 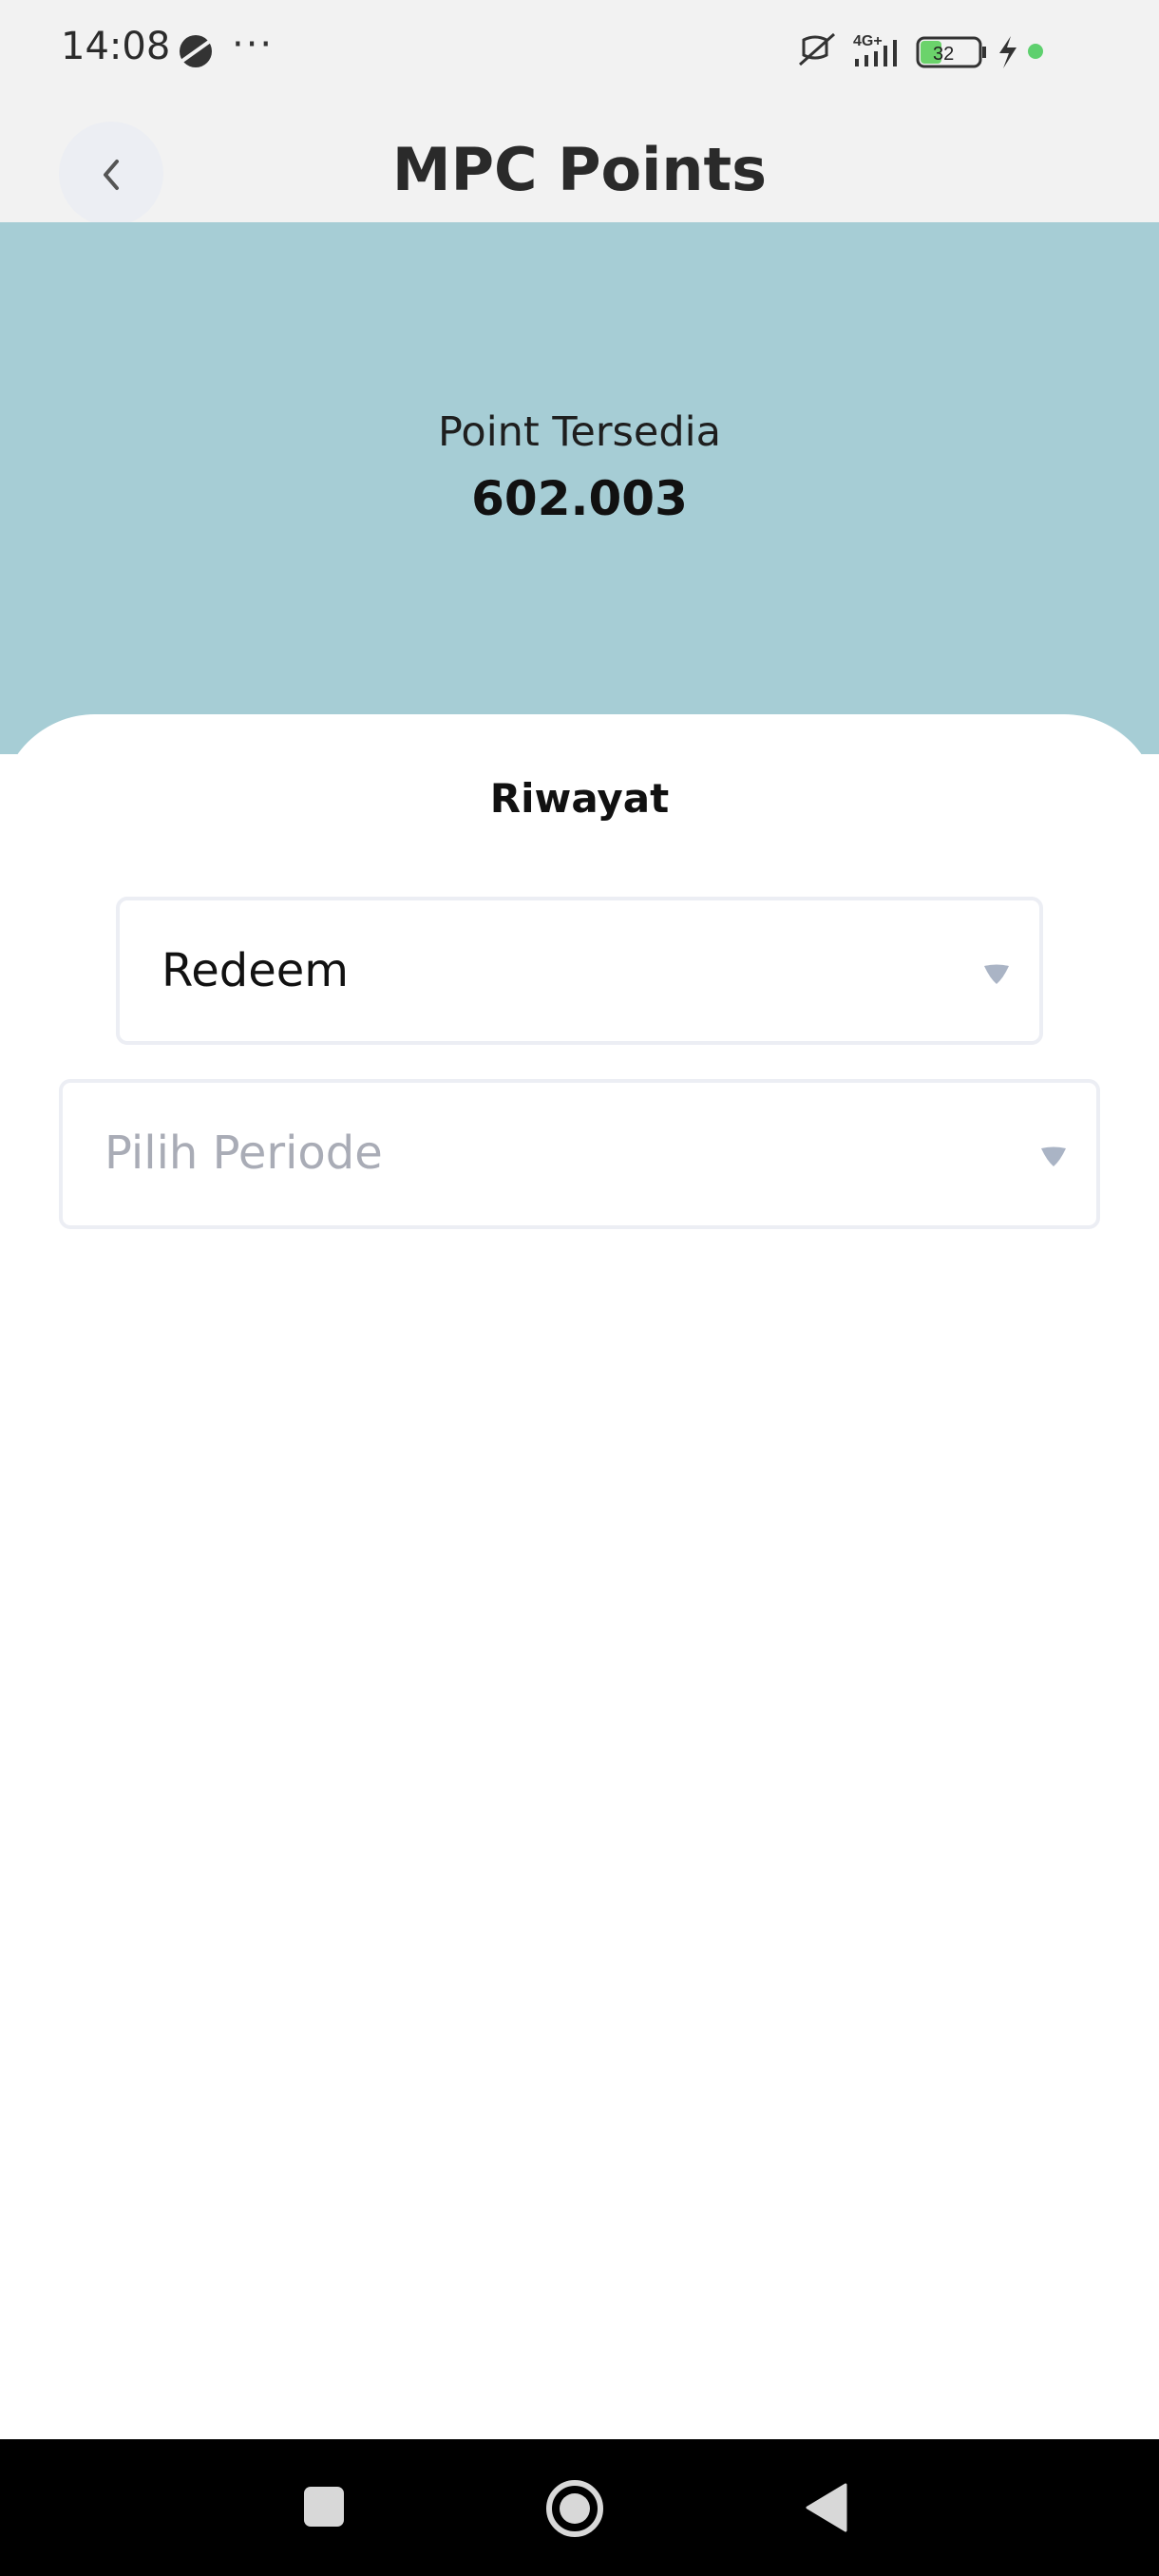 I want to click on period-select-placeholder: Pilih Periode, so click(x=243, y=1153).